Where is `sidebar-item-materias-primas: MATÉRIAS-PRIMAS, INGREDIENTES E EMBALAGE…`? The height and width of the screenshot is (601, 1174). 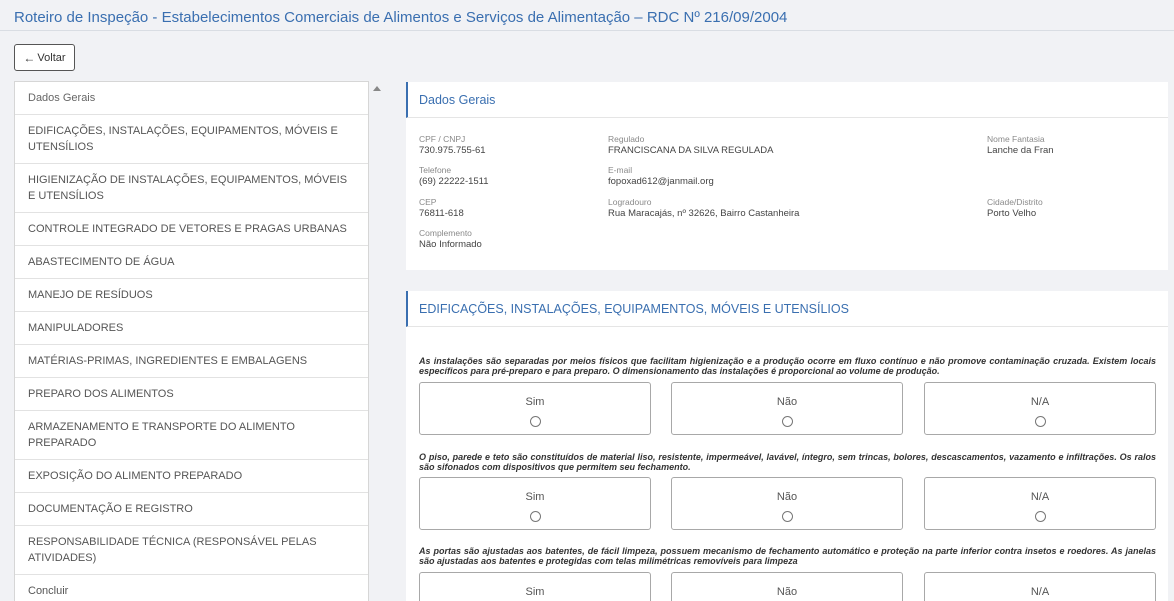
sidebar-item-materias-primas: MATÉRIAS-PRIMAS, INGREDIENTES E EMBALAGE… is located at coordinates (191, 361).